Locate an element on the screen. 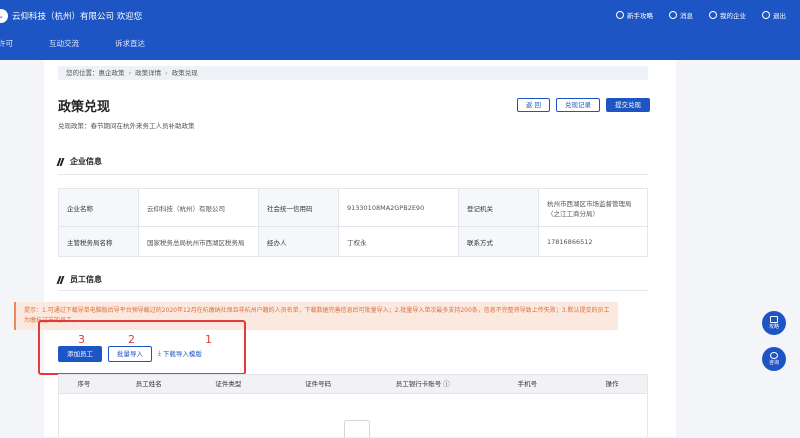 The image size is (800, 438). float-guide-button: 攻略 is located at coordinates (774, 323).